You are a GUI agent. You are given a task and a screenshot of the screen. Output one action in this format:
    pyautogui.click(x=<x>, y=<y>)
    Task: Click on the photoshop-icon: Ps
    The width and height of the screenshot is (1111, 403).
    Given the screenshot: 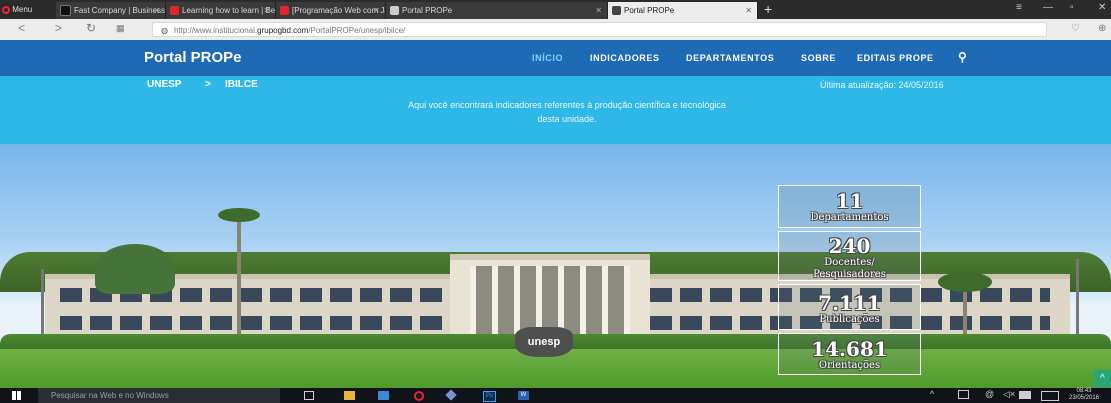 What is the action you would take?
    pyautogui.click(x=489, y=396)
    